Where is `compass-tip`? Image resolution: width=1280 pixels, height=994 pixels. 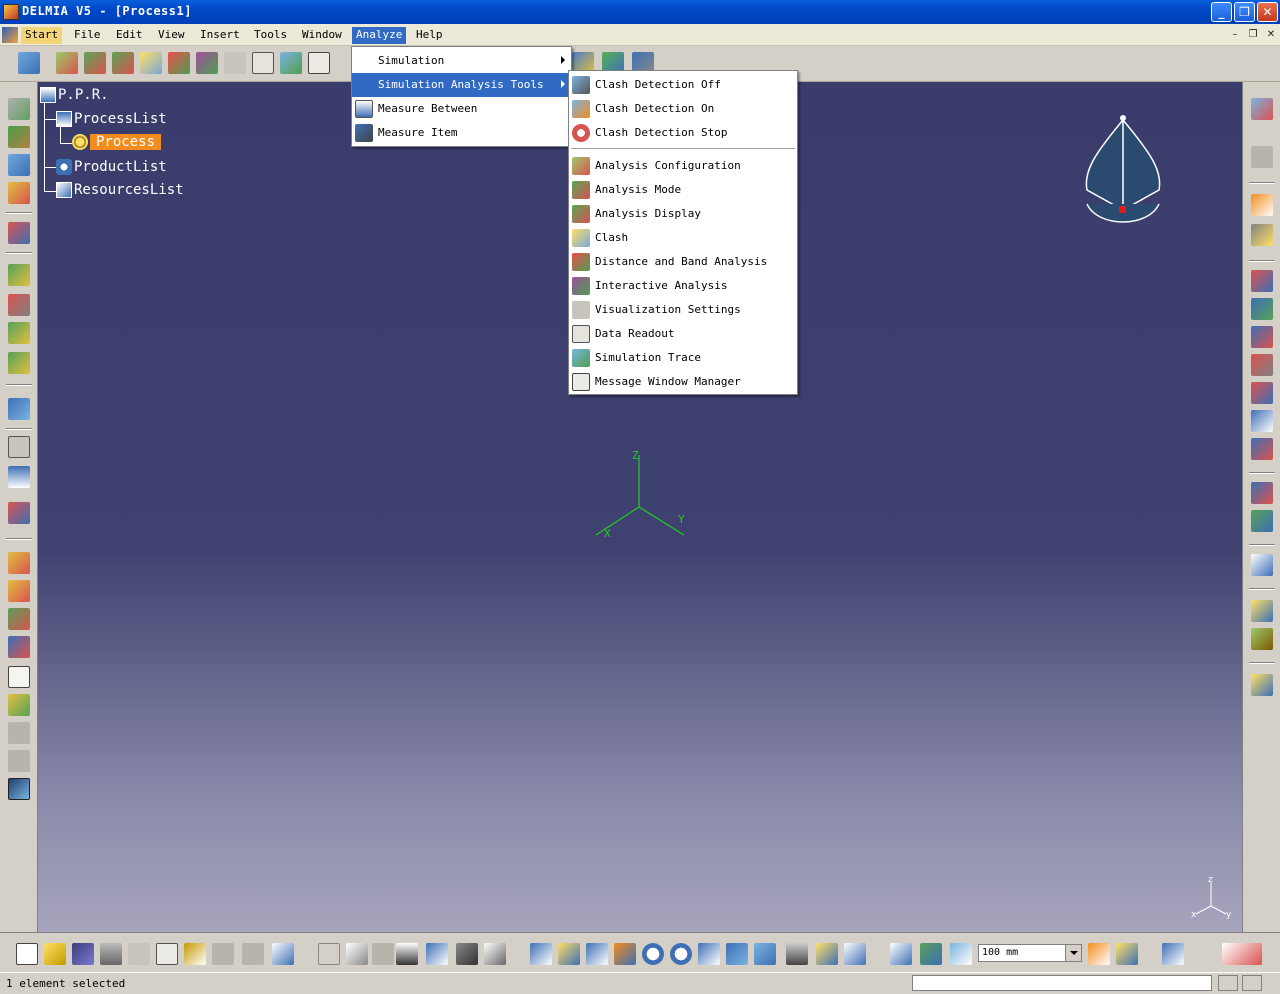 compass-tip is located at coordinates (1123, 118).